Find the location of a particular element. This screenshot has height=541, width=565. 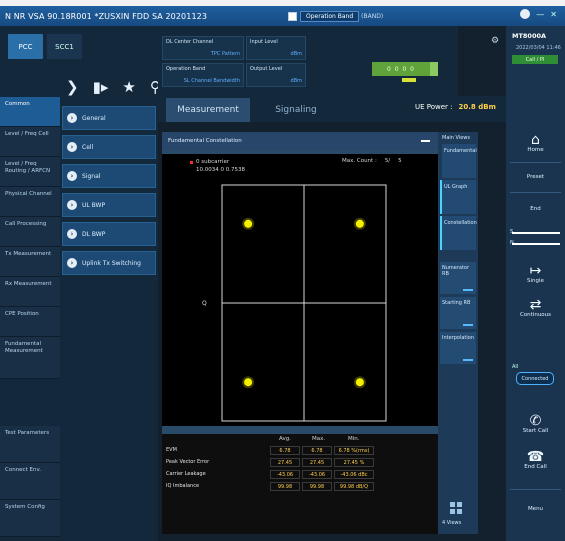

category-connect-env: Connect Env. is located at coordinates (30, 481).